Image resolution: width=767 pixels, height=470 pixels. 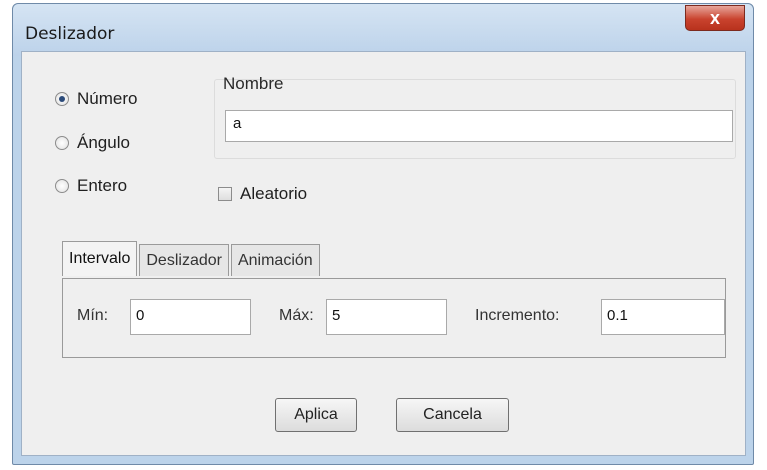 What do you see at coordinates (479, 126) in the screenshot?
I see `name-input: a` at bounding box center [479, 126].